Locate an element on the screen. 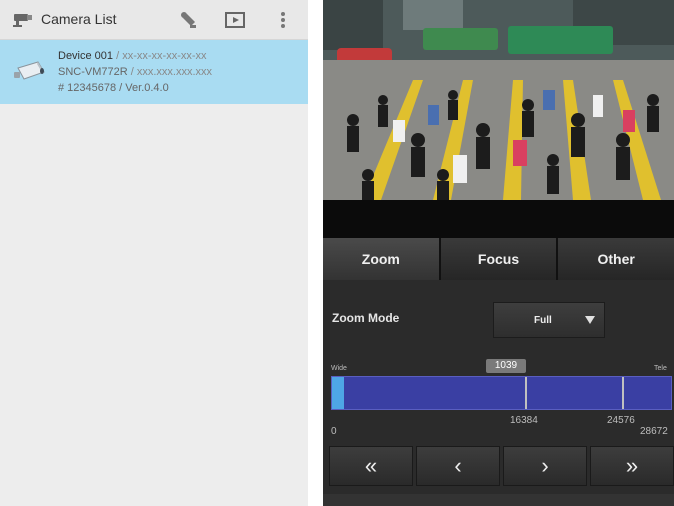  zoom-slider is located at coordinates (501, 393).